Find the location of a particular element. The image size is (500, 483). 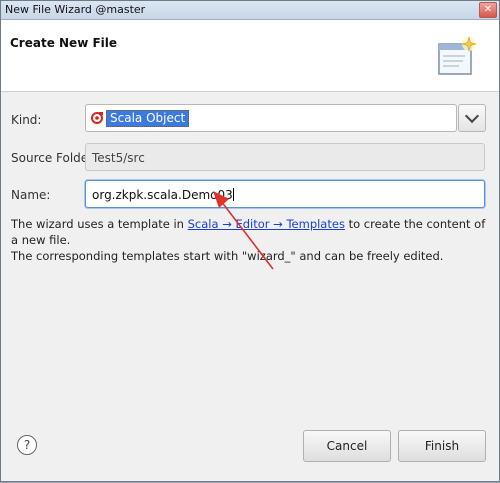

chevron-down-icon is located at coordinates (472, 116).